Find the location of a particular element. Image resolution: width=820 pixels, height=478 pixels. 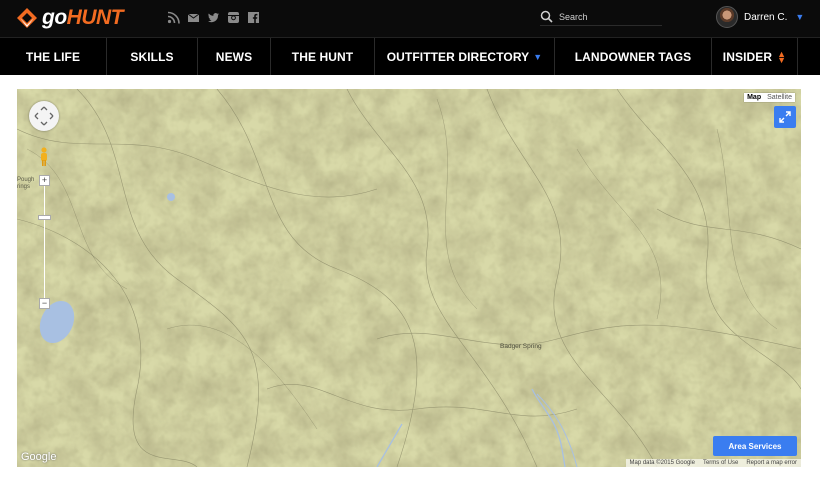

map-label-pough-line2: rings is located at coordinates (24, 187).